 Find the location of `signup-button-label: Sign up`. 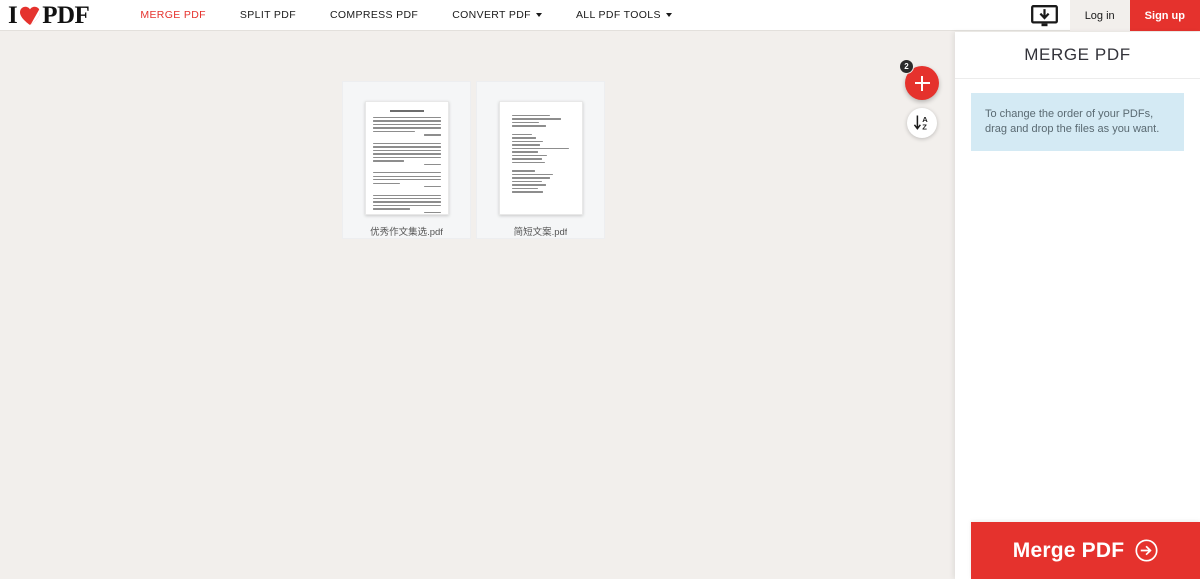

signup-button-label: Sign up is located at coordinates (1164, 15).